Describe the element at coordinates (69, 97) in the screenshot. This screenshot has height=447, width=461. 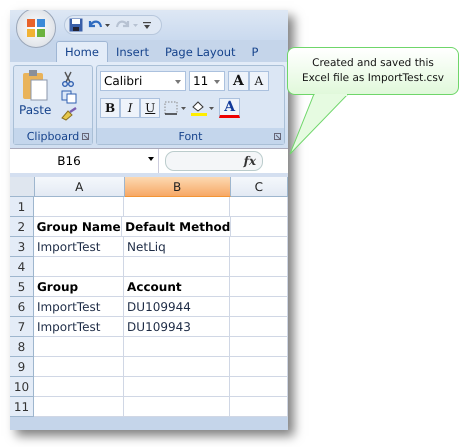
I see `copy-icon` at that location.